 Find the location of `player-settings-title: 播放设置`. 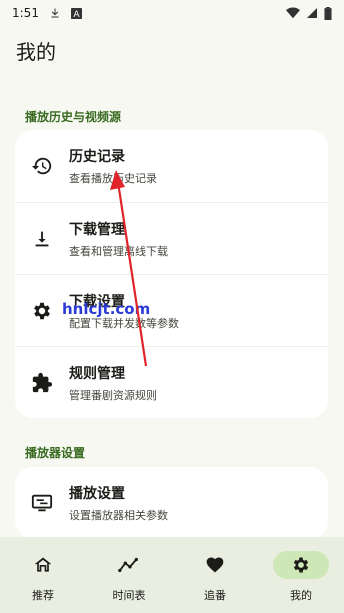

player-settings-title: 播放设置 is located at coordinates (97, 494).